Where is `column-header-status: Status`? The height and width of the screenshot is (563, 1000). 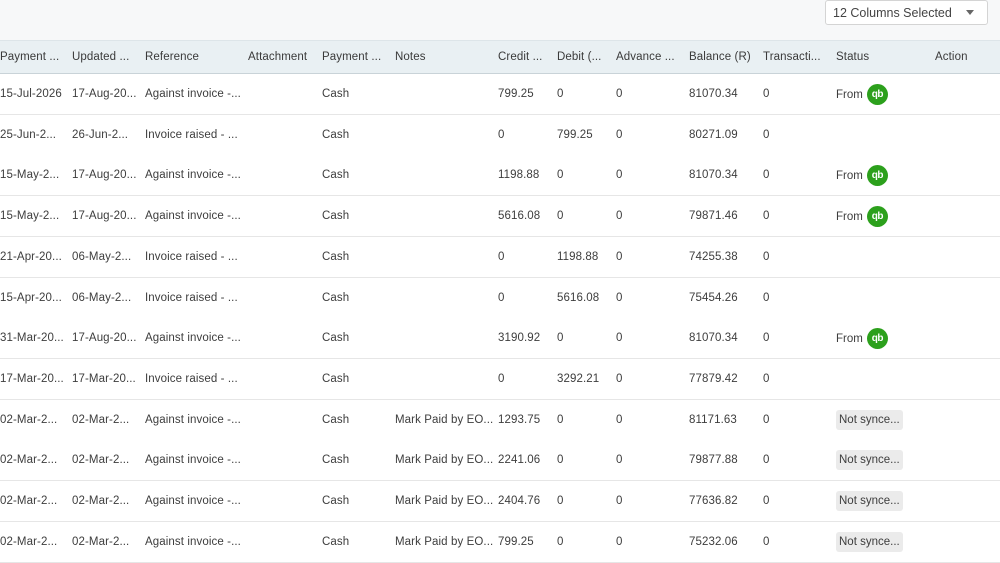 column-header-status: Status is located at coordinates (882, 57).